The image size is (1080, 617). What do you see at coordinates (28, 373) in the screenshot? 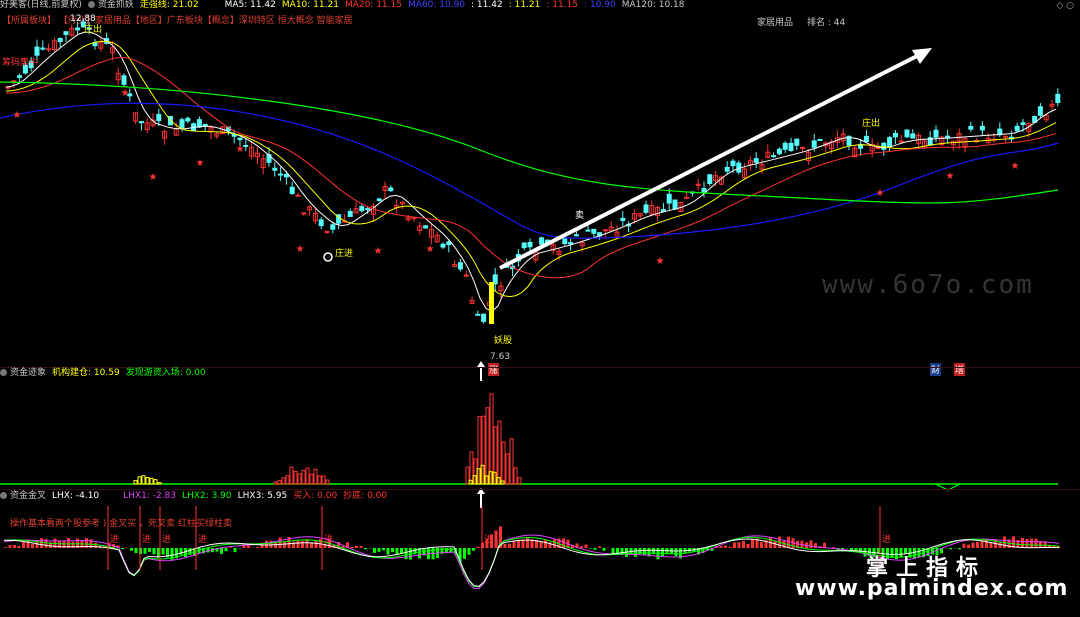
I see `sub1-name: 资金迹象` at bounding box center [28, 373].